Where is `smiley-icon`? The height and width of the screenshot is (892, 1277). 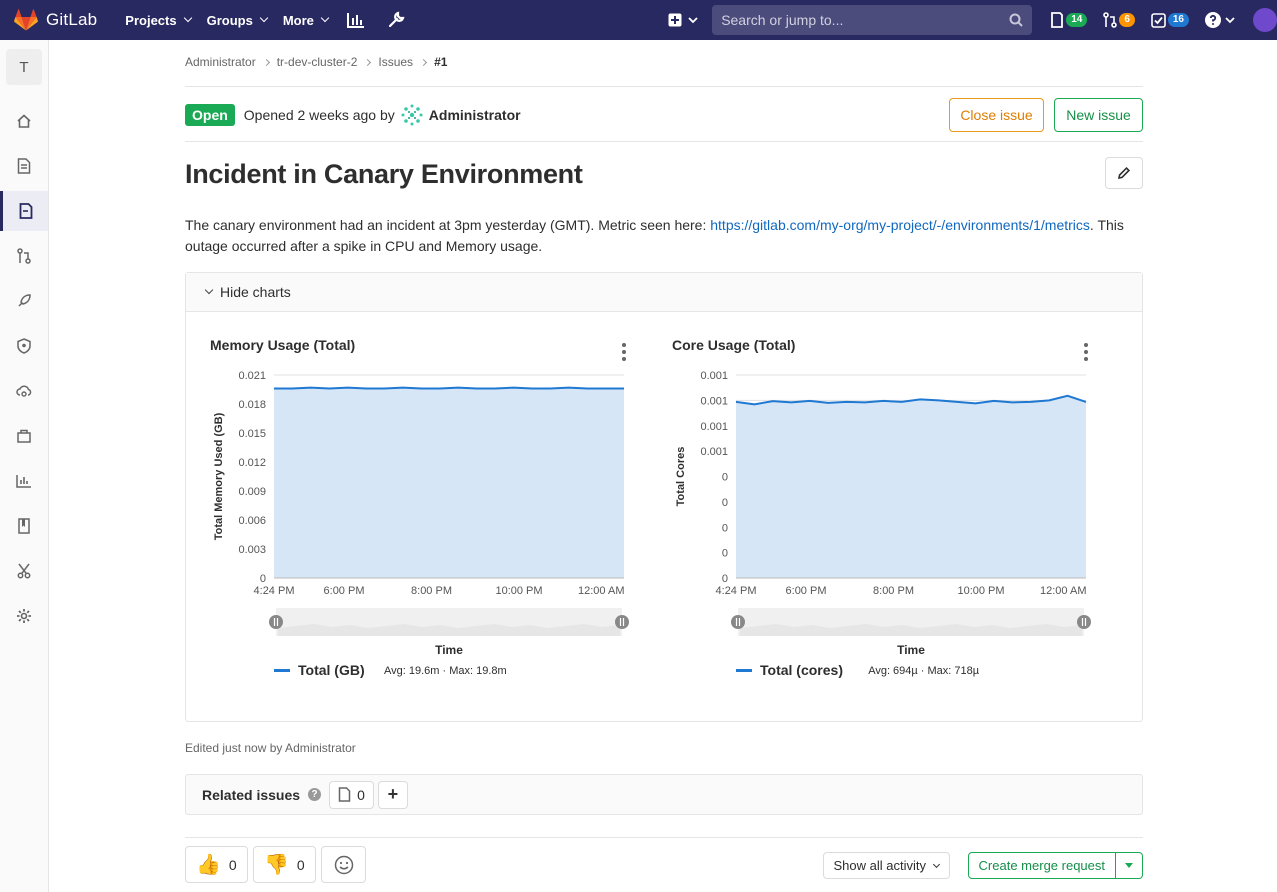
smiley-icon is located at coordinates (343, 864).